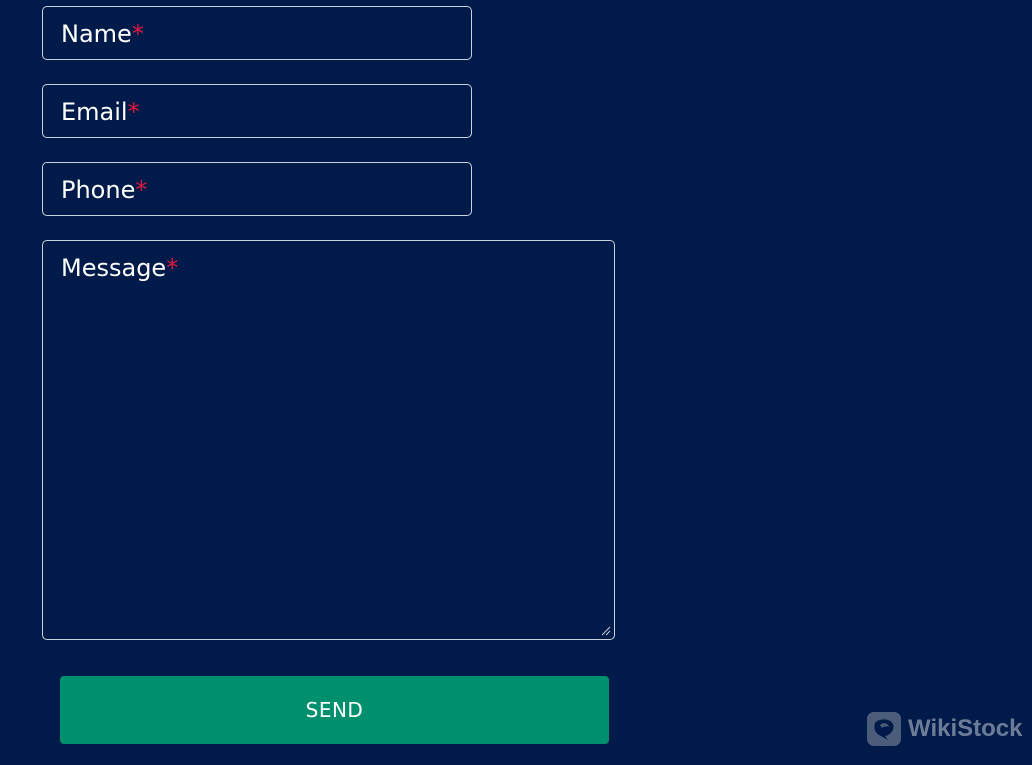  I want to click on email-label: Email*, so click(100, 112).